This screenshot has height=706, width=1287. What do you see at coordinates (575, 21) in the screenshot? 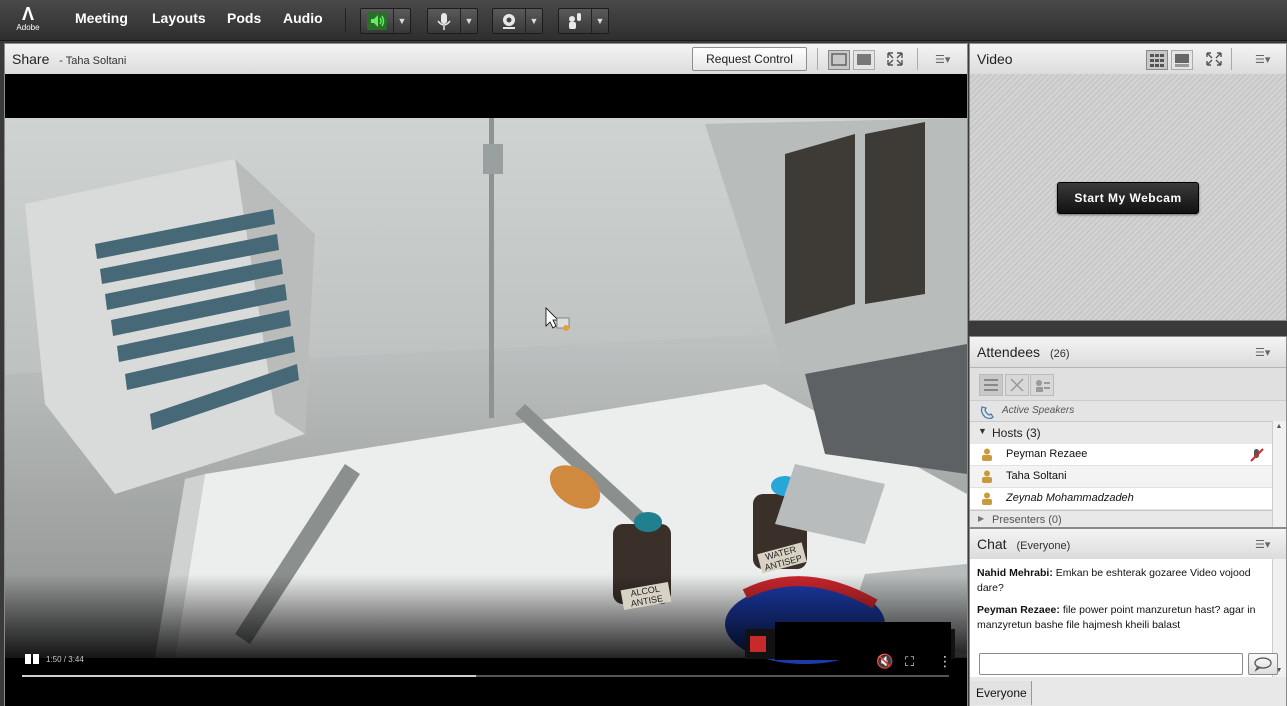
I see `raise-hand-icon` at bounding box center [575, 21].